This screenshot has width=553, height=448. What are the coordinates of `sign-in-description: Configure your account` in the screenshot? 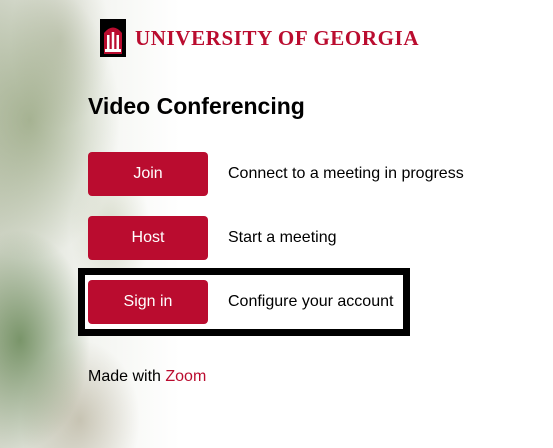 It's located at (311, 301).